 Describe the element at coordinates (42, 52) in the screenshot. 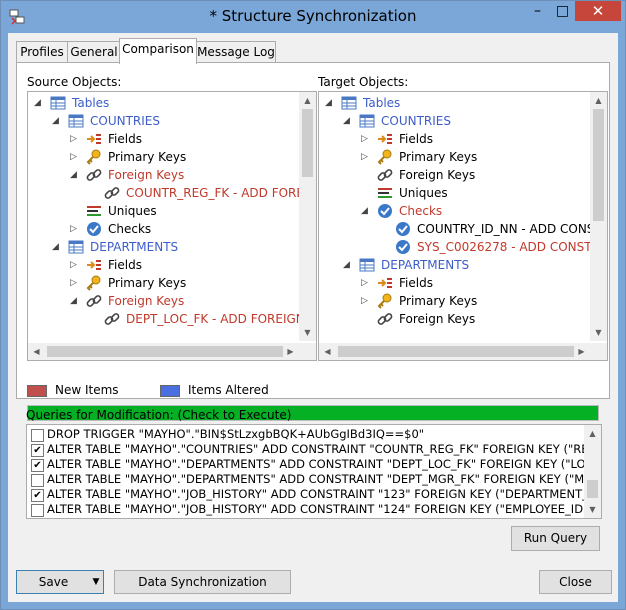

I see `tab-profiles: Profiles` at that location.